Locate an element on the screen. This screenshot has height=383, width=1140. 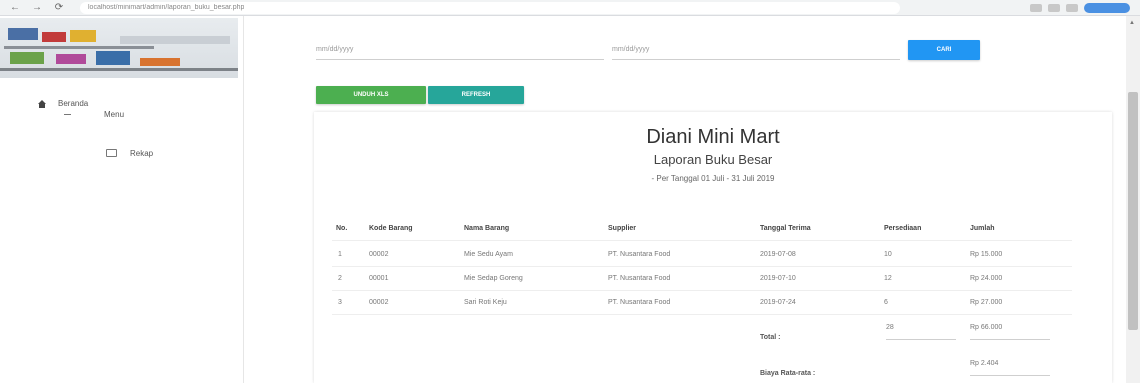
column-header: Nama Barang is located at coordinates (487, 228).